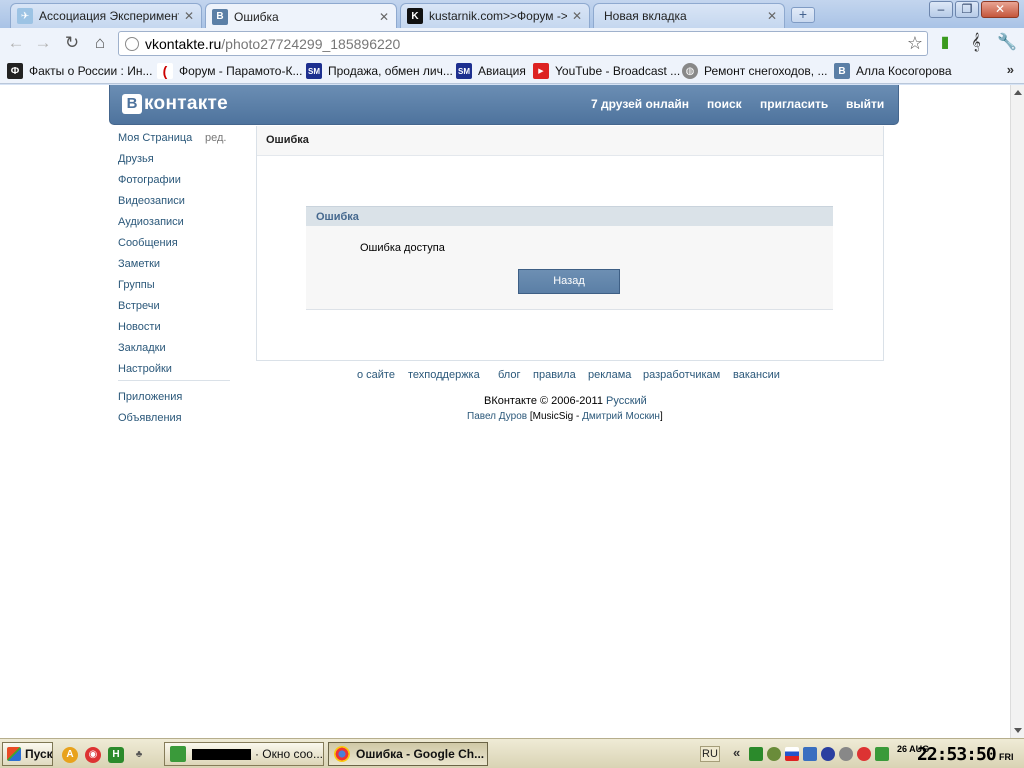  Describe the element at coordinates (139, 755) in the screenshot. I see `network-icon: ♣` at that location.